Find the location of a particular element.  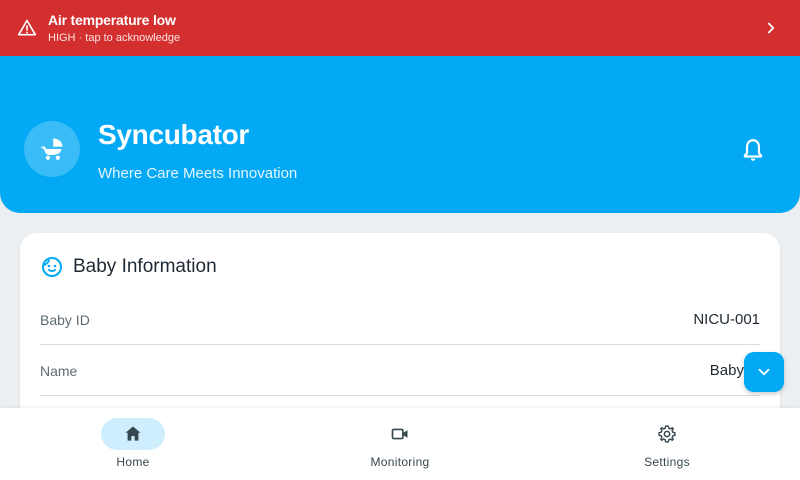

chevron-down-icon is located at coordinates (764, 372).